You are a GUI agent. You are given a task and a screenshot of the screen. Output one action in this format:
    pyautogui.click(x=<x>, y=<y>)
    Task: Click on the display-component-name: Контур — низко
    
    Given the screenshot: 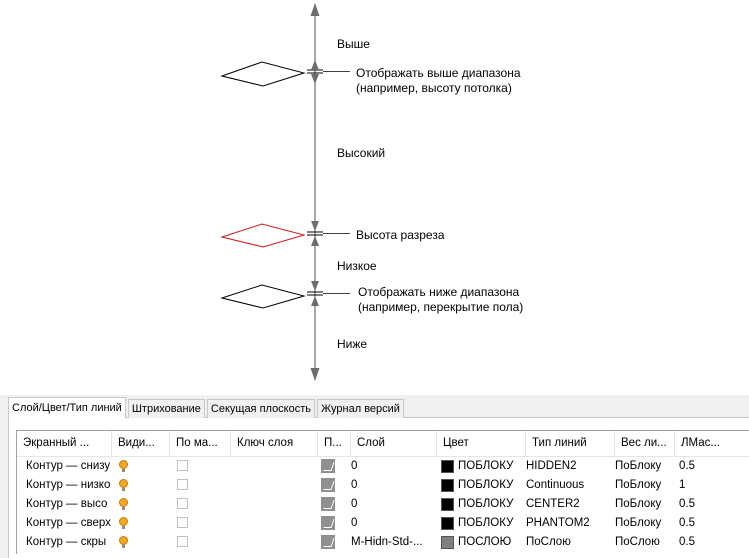 What is the action you would take?
    pyautogui.click(x=68, y=485)
    